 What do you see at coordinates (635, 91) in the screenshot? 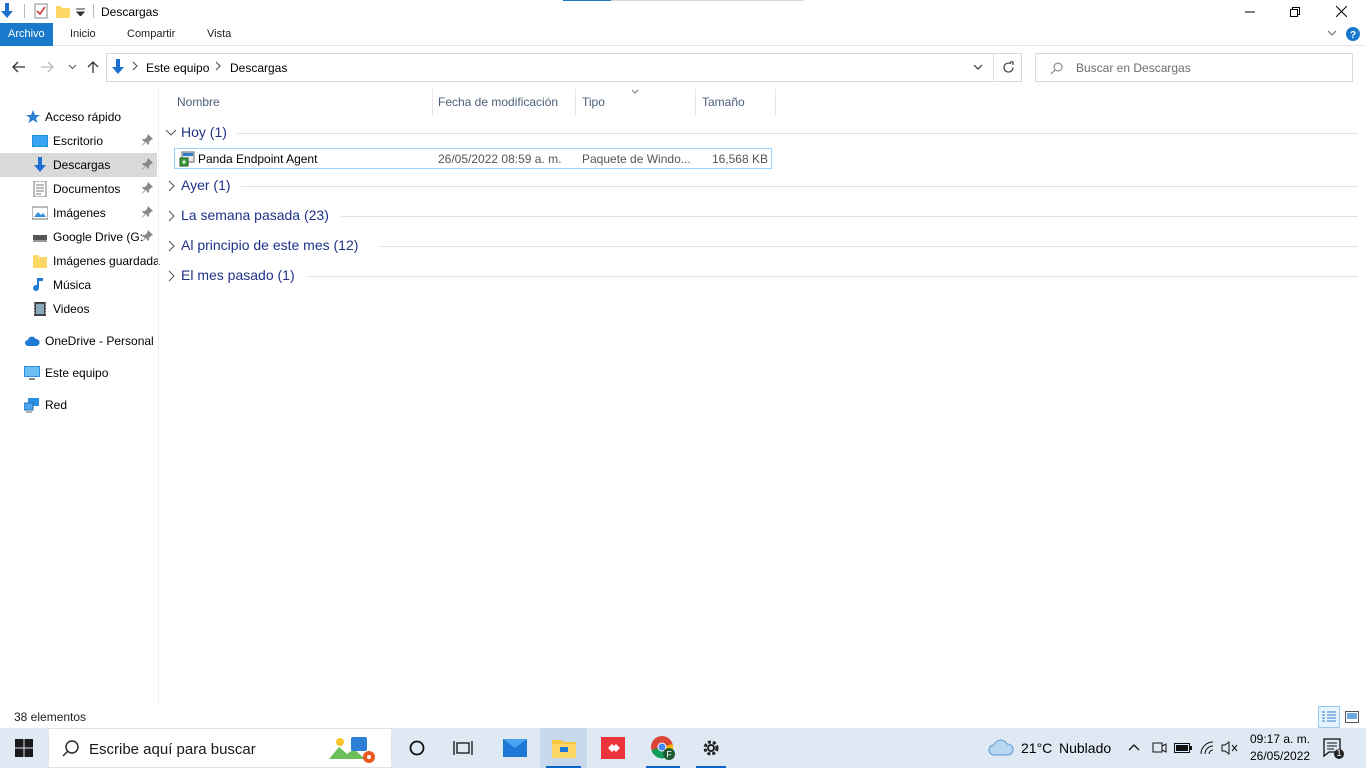
I see `sort-indicator-icon` at bounding box center [635, 91].